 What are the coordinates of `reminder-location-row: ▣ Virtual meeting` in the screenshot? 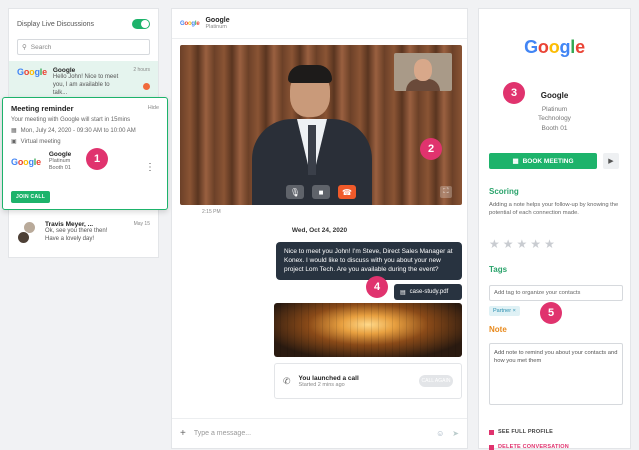 It's located at (85, 142).